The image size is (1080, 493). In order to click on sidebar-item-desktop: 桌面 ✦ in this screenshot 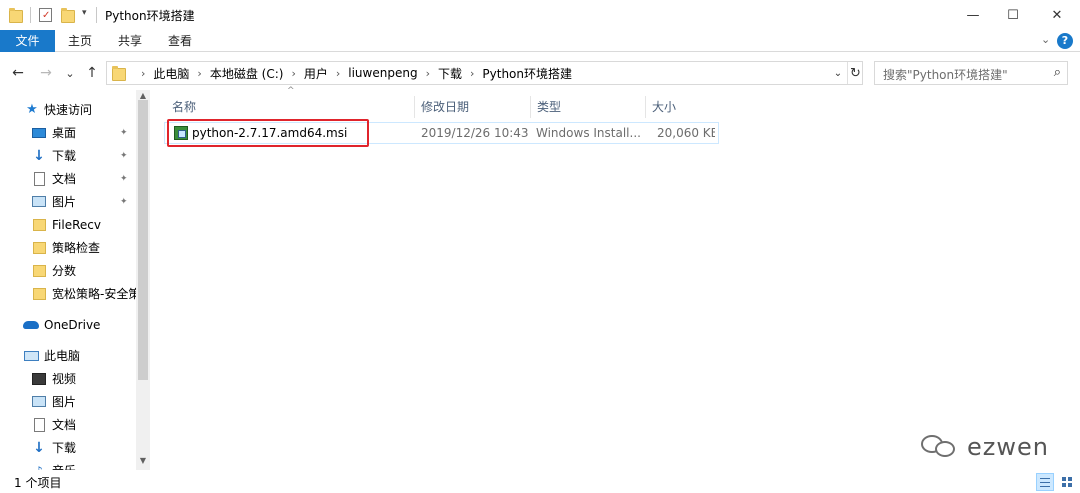, I will do `click(68, 132)`.